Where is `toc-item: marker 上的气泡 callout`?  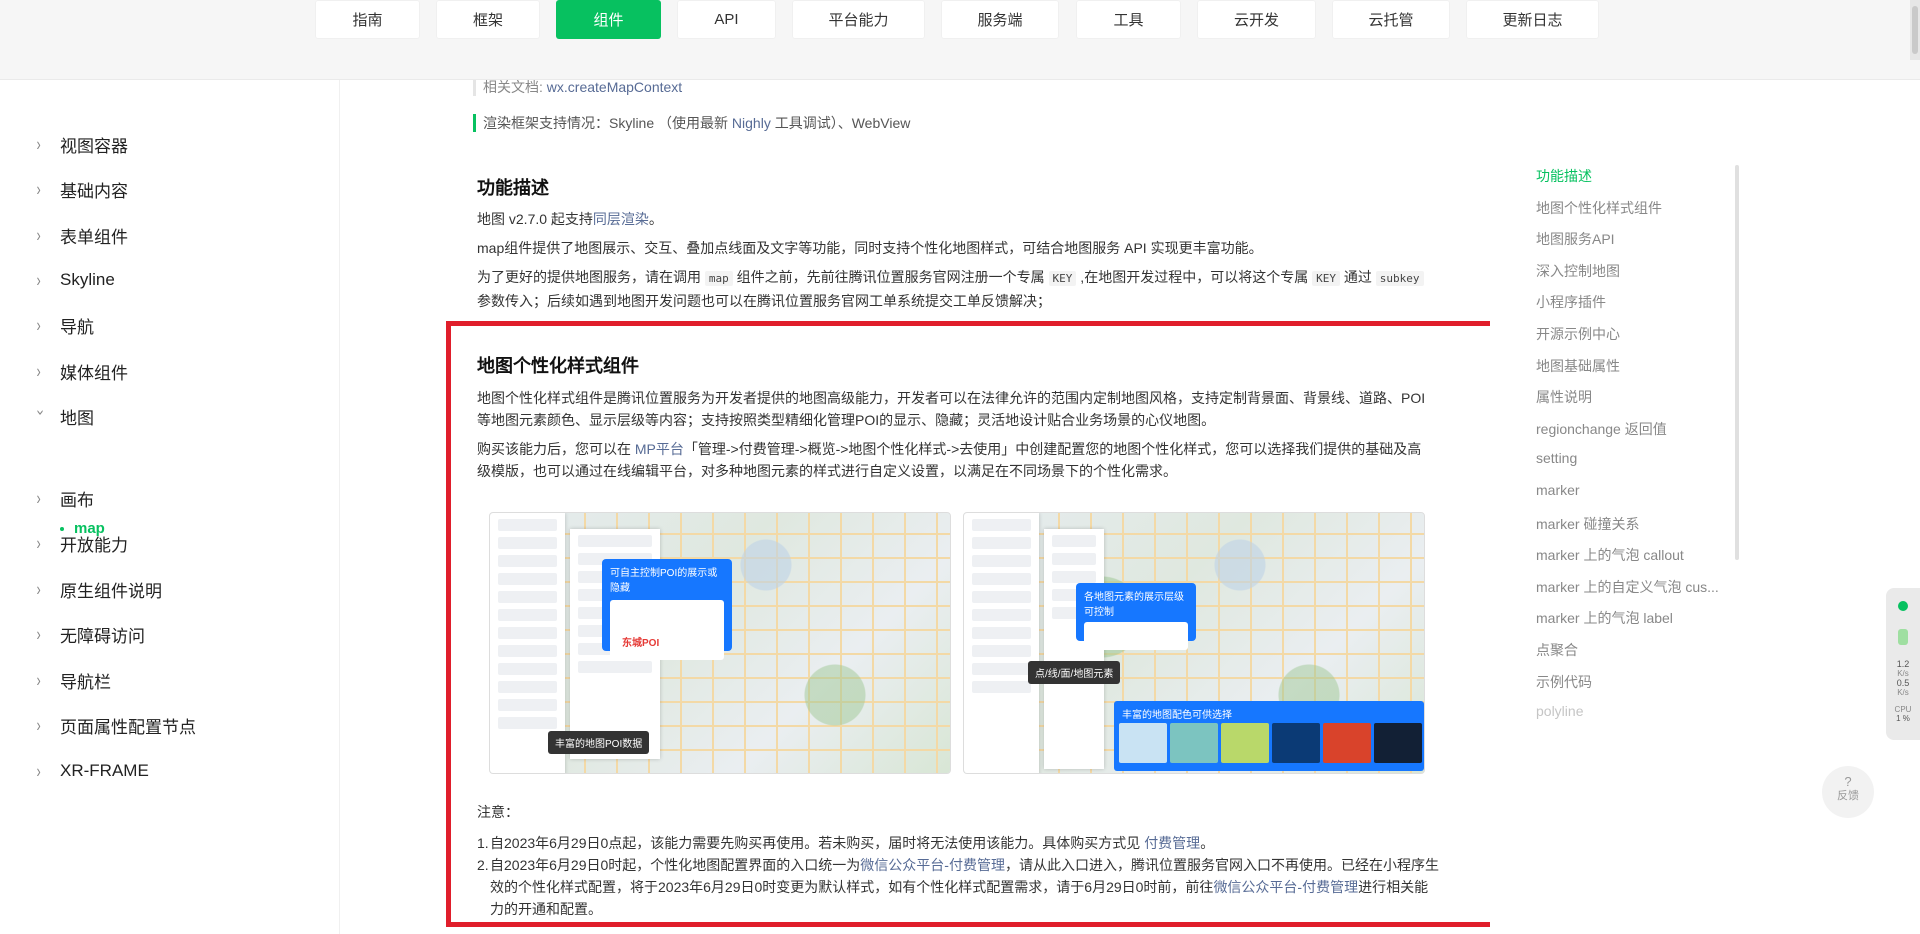 toc-item: marker 上的气泡 callout is located at coordinates (1610, 555).